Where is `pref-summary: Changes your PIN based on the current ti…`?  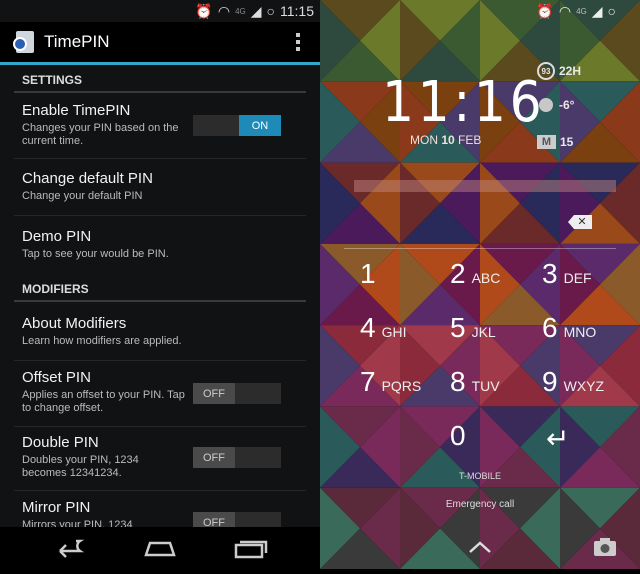 pref-summary: Changes your PIN based on the current ti… is located at coordinates (100, 134).